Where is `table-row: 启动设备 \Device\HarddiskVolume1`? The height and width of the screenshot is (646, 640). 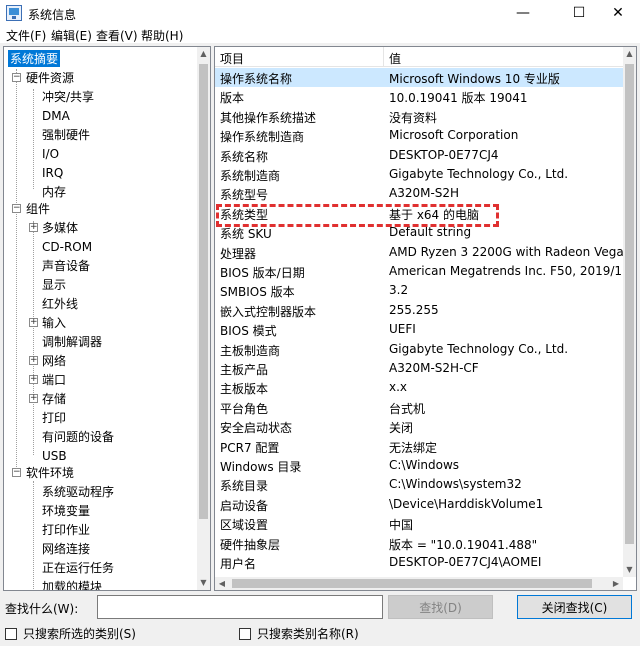
table-row: 启动设备 \Device\HarddiskVolume1 is located at coordinates (419, 504).